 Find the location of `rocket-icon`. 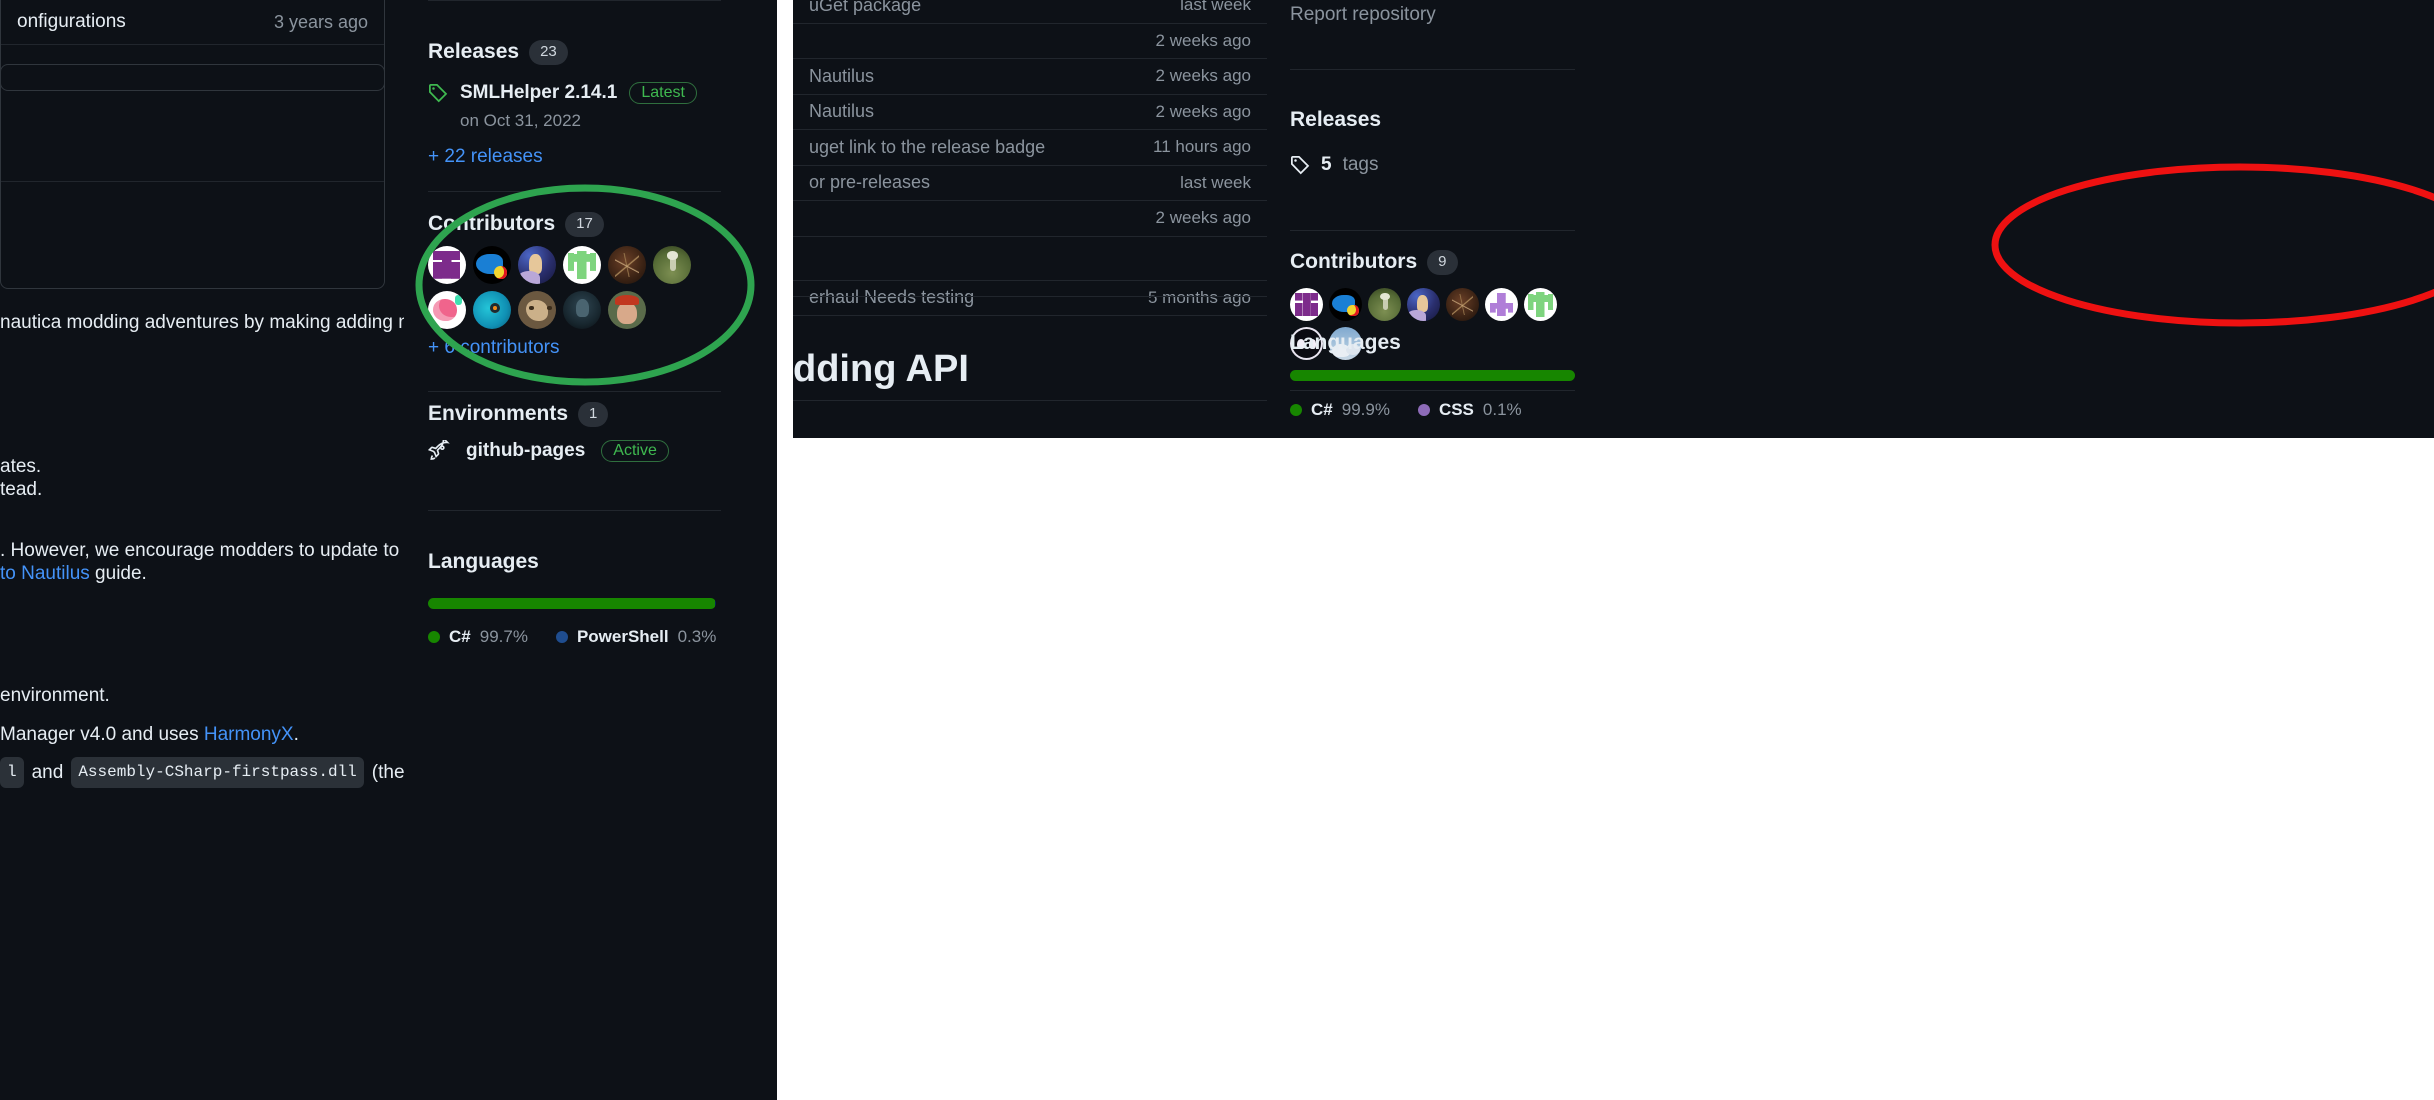

rocket-icon is located at coordinates (439, 451).